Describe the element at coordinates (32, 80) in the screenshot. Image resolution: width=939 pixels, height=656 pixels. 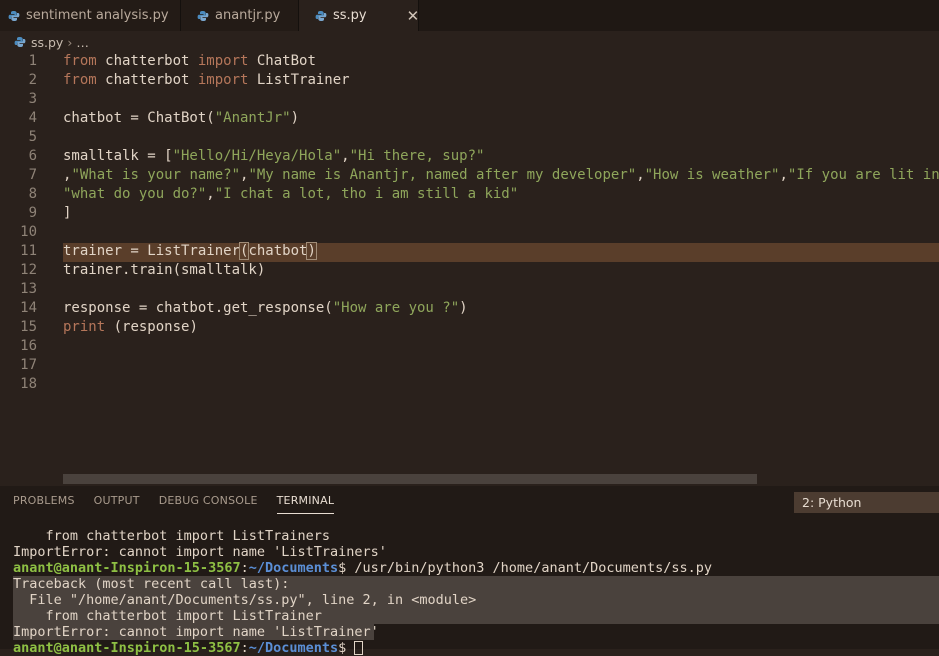
I see `line-number: 2` at that location.